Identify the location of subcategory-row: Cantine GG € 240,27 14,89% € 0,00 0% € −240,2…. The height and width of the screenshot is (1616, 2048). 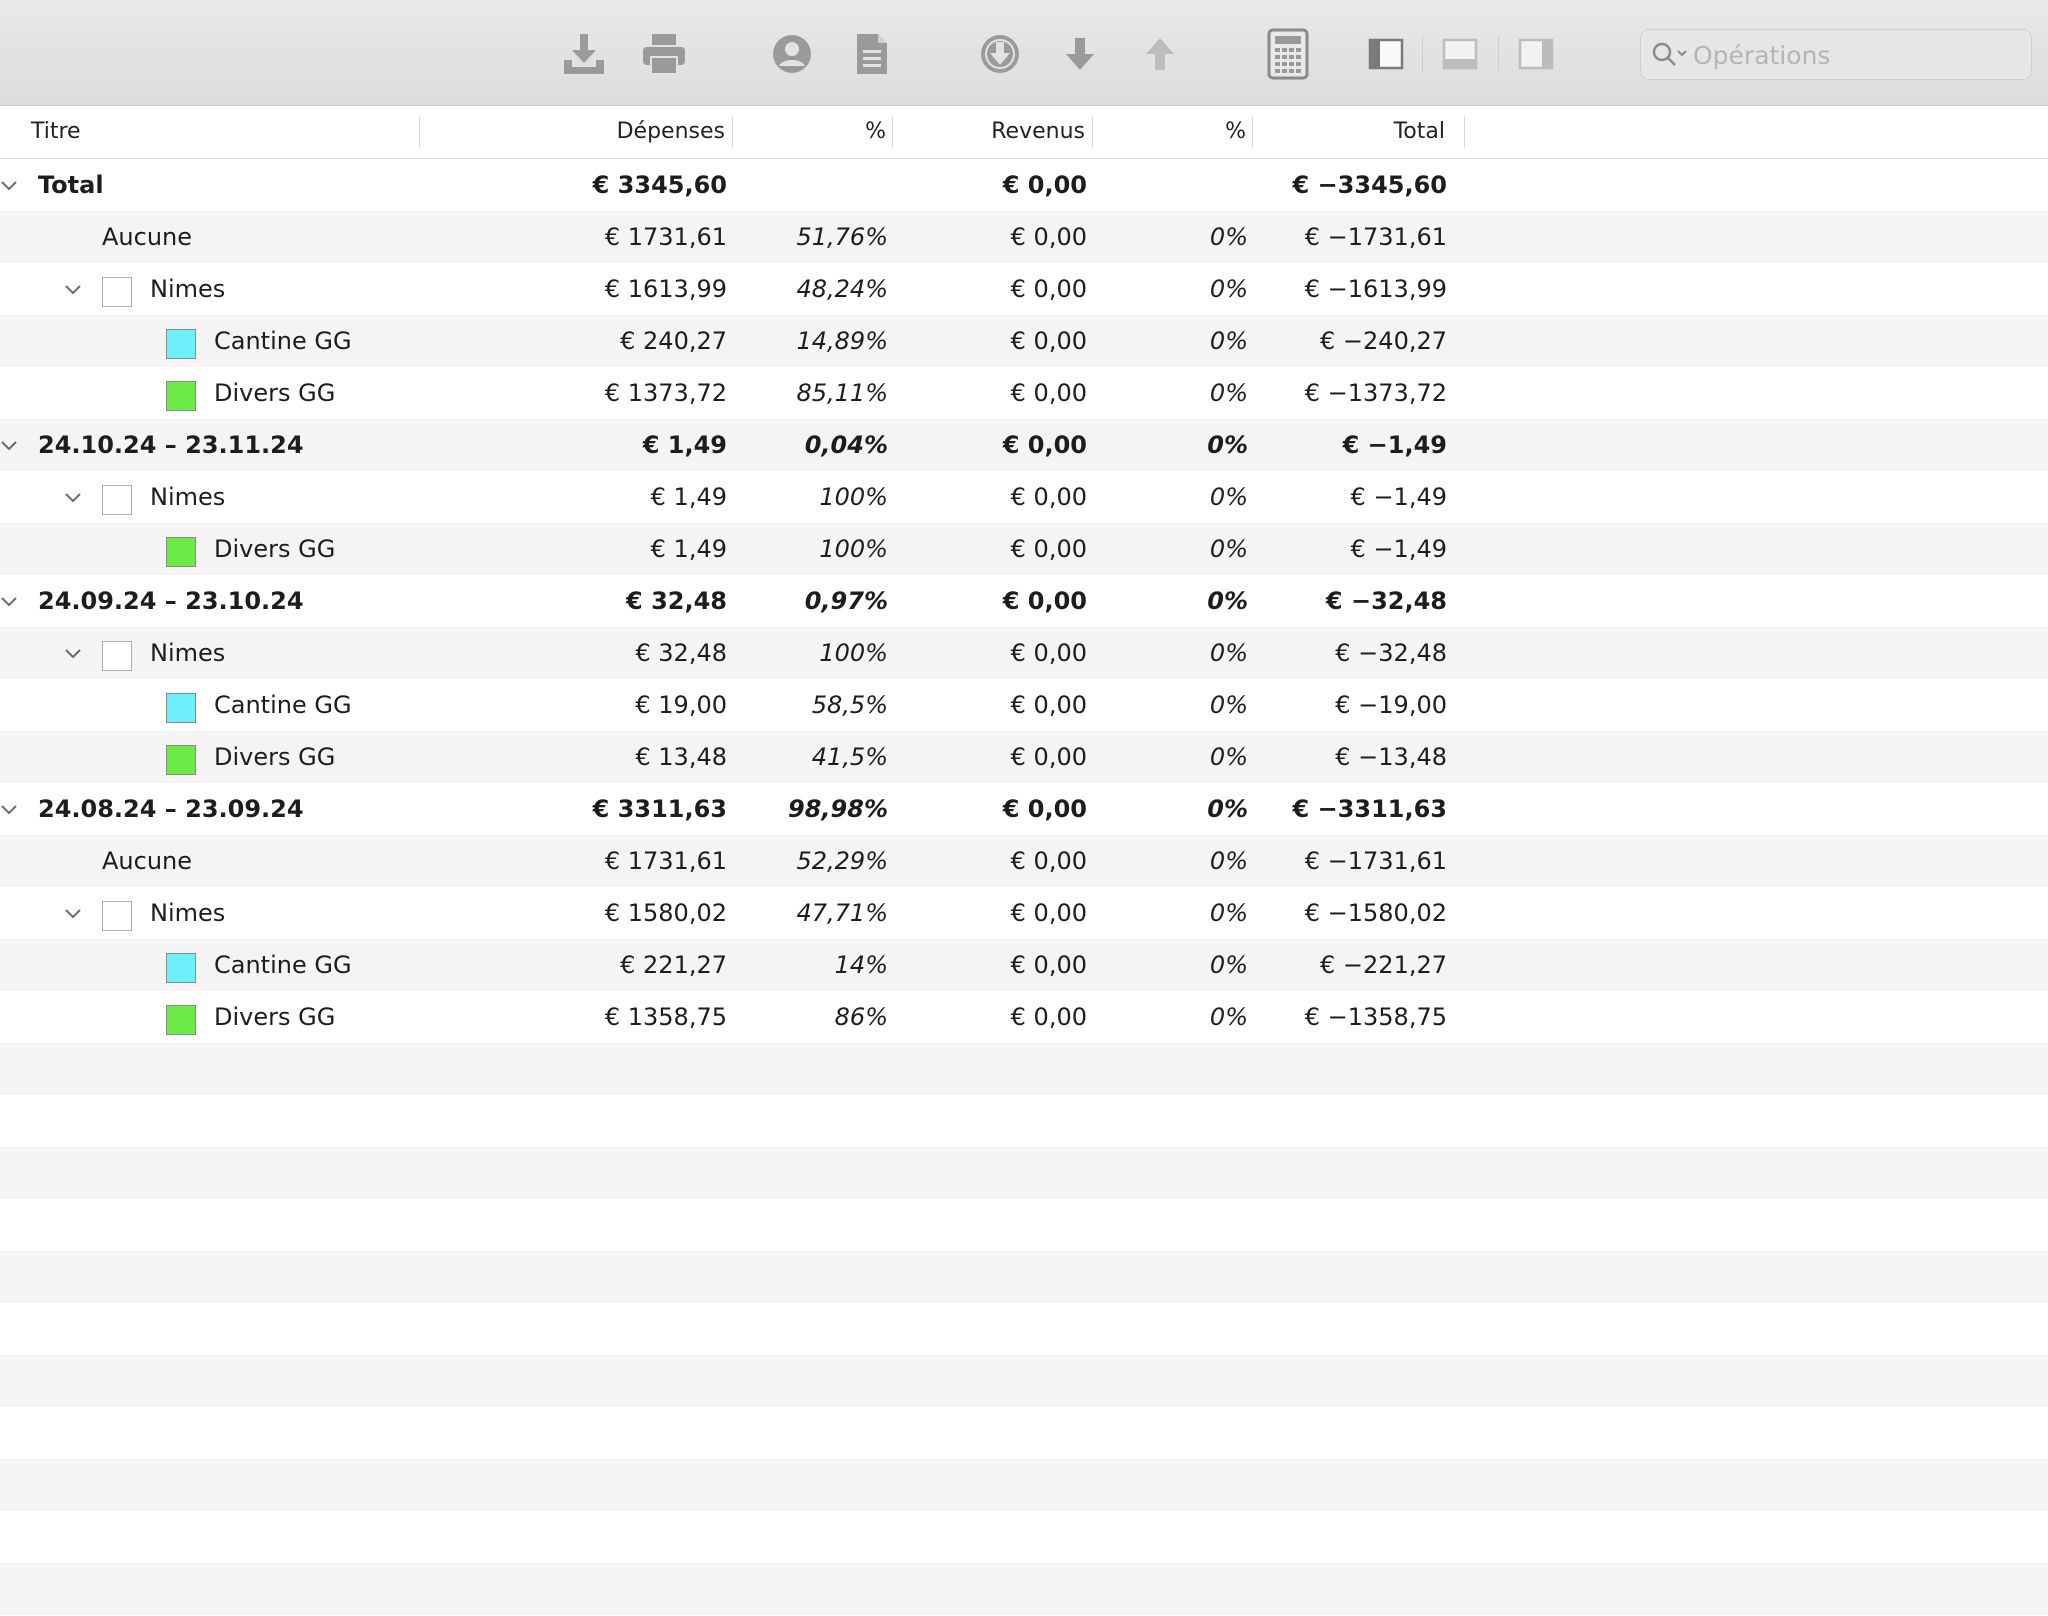
(1024, 341).